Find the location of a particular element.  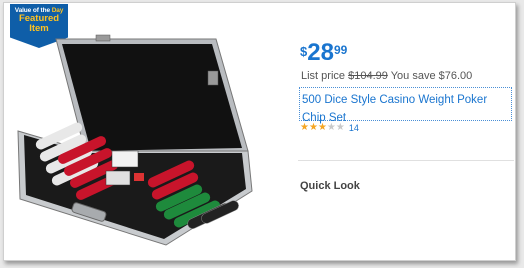

rating: ★ ★ ★ ★ ★ 14 is located at coordinates (329, 128).